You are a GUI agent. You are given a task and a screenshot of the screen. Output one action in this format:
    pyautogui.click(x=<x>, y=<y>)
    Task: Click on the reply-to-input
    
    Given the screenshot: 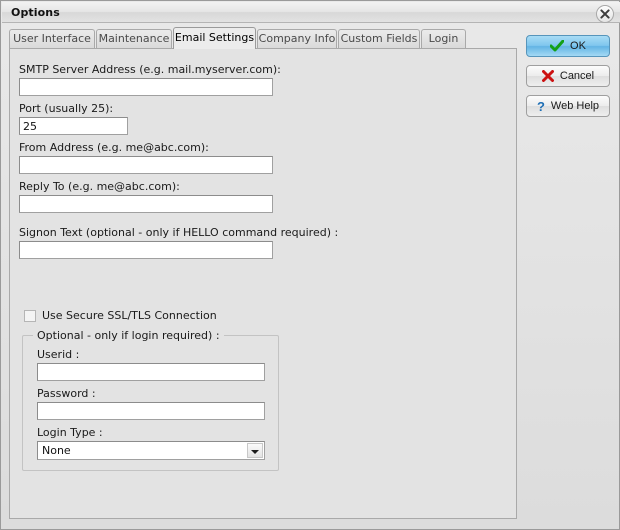 What is the action you would take?
    pyautogui.click(x=146, y=204)
    